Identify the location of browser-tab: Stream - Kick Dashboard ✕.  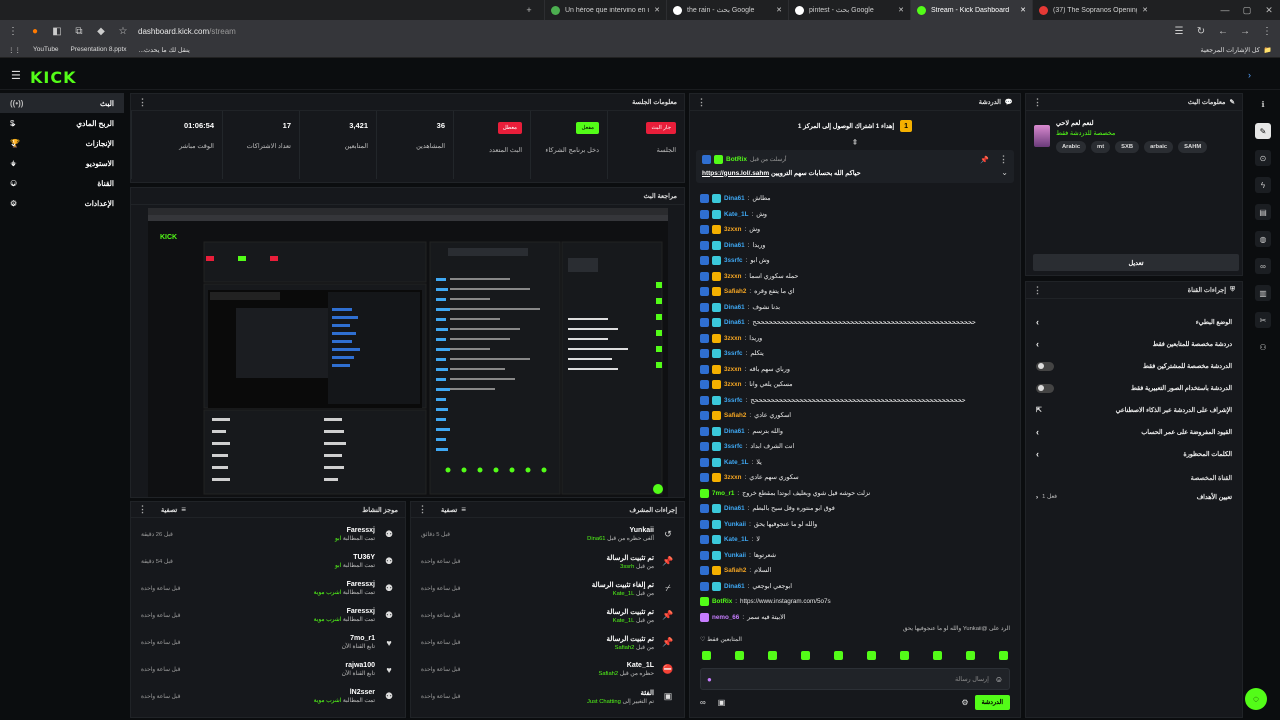
(971, 10).